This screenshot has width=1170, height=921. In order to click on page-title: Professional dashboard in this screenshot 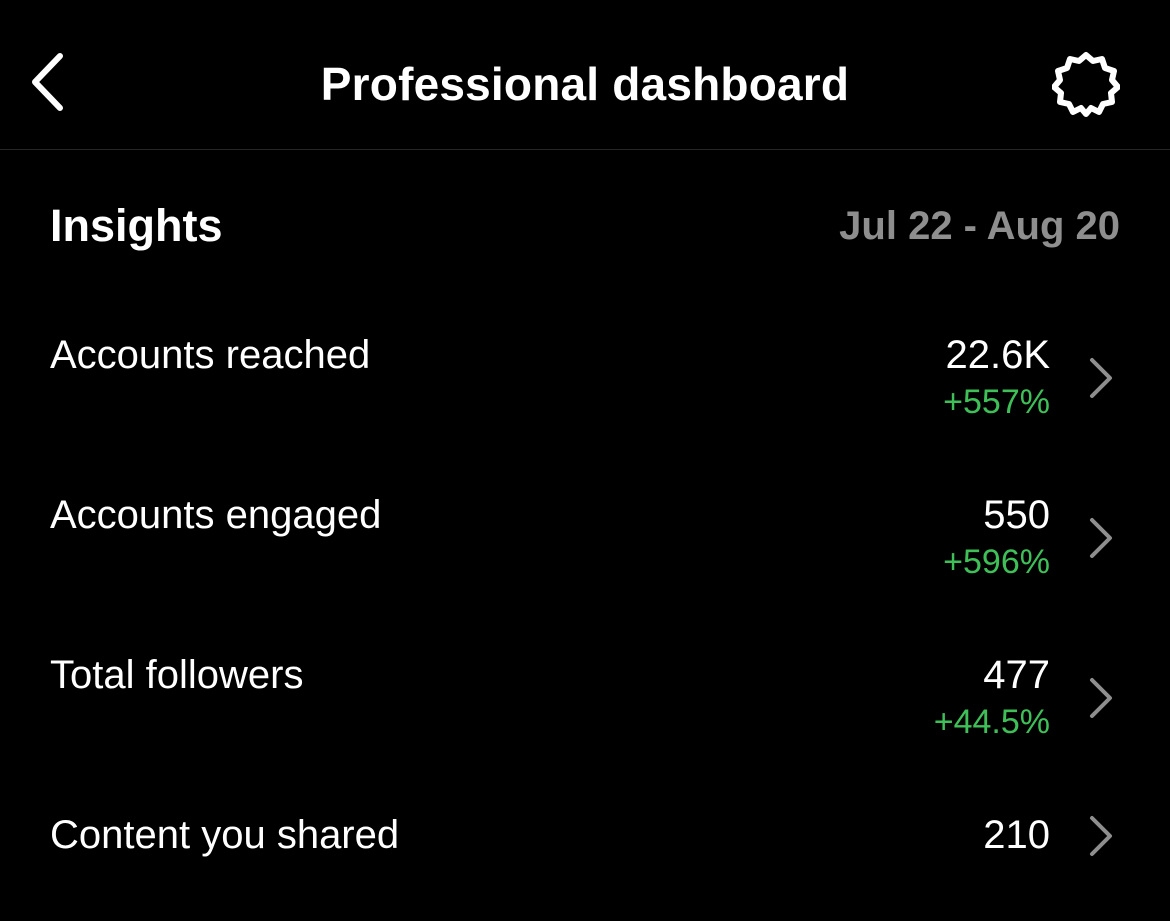, I will do `click(585, 84)`.